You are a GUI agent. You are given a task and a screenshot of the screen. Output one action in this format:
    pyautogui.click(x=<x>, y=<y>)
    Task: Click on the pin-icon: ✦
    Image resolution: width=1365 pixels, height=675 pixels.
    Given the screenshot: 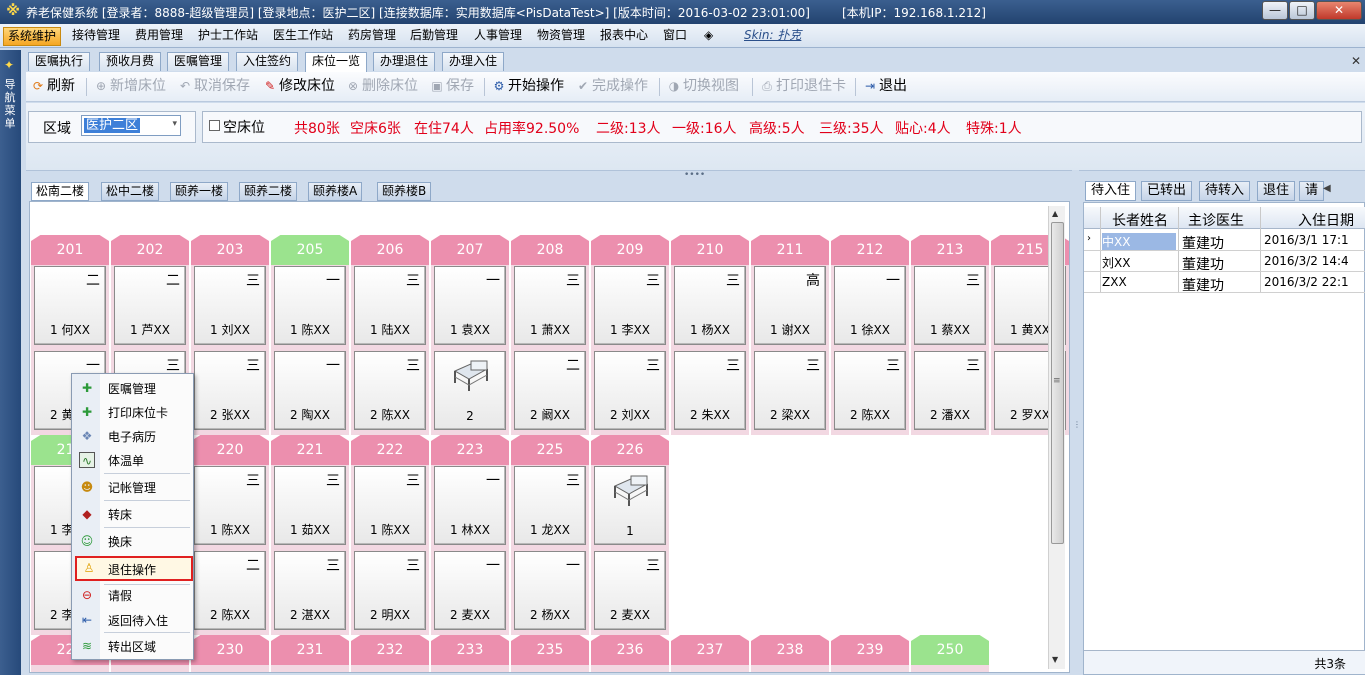 What is the action you would take?
    pyautogui.click(x=9, y=65)
    